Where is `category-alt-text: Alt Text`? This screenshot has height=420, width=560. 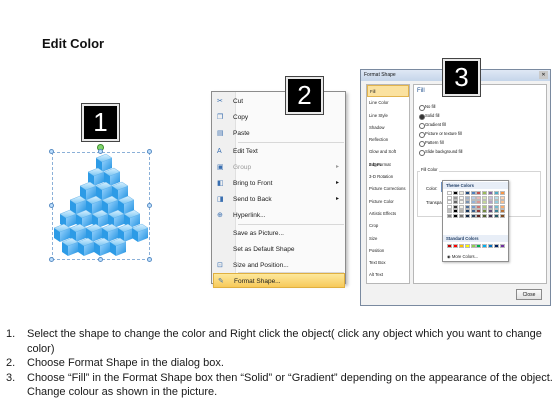
category-alt-text: Alt Text is located at coordinates (388, 275).